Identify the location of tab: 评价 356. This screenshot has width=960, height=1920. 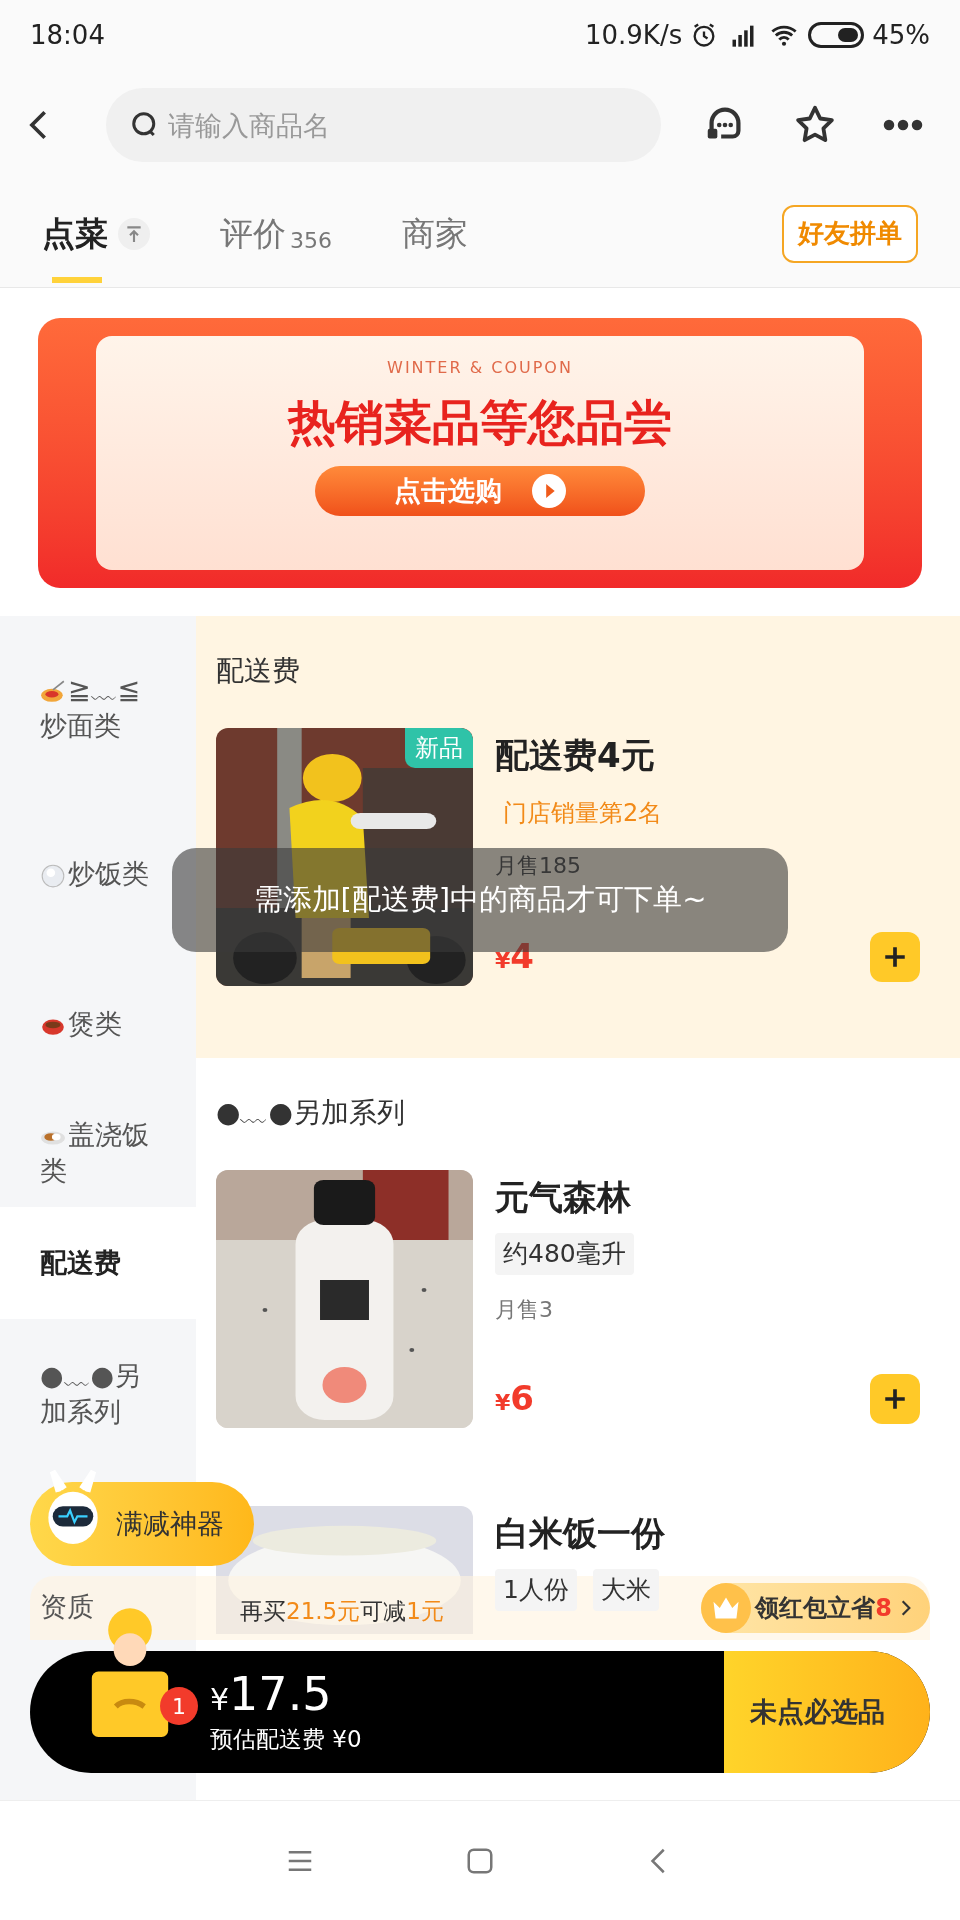
(276, 233).